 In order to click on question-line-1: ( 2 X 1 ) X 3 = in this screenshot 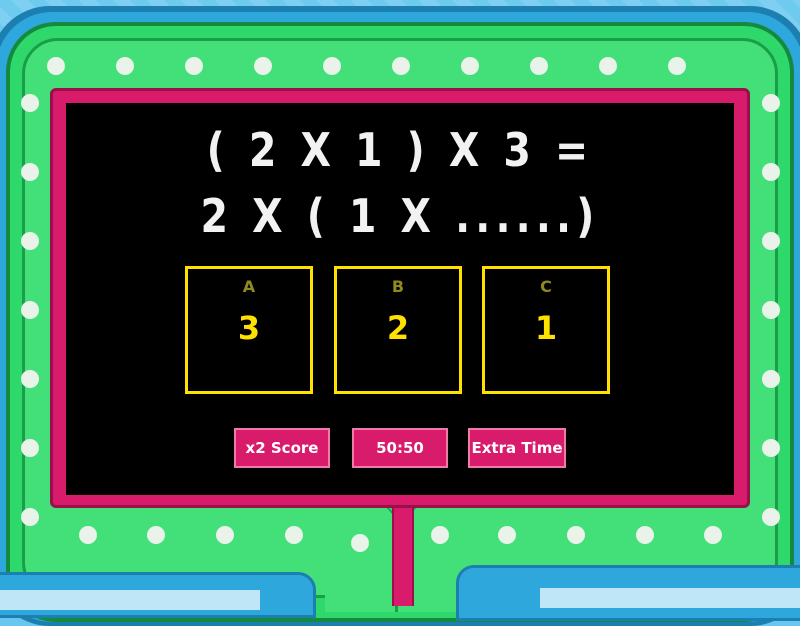, I will do `click(400, 150)`.